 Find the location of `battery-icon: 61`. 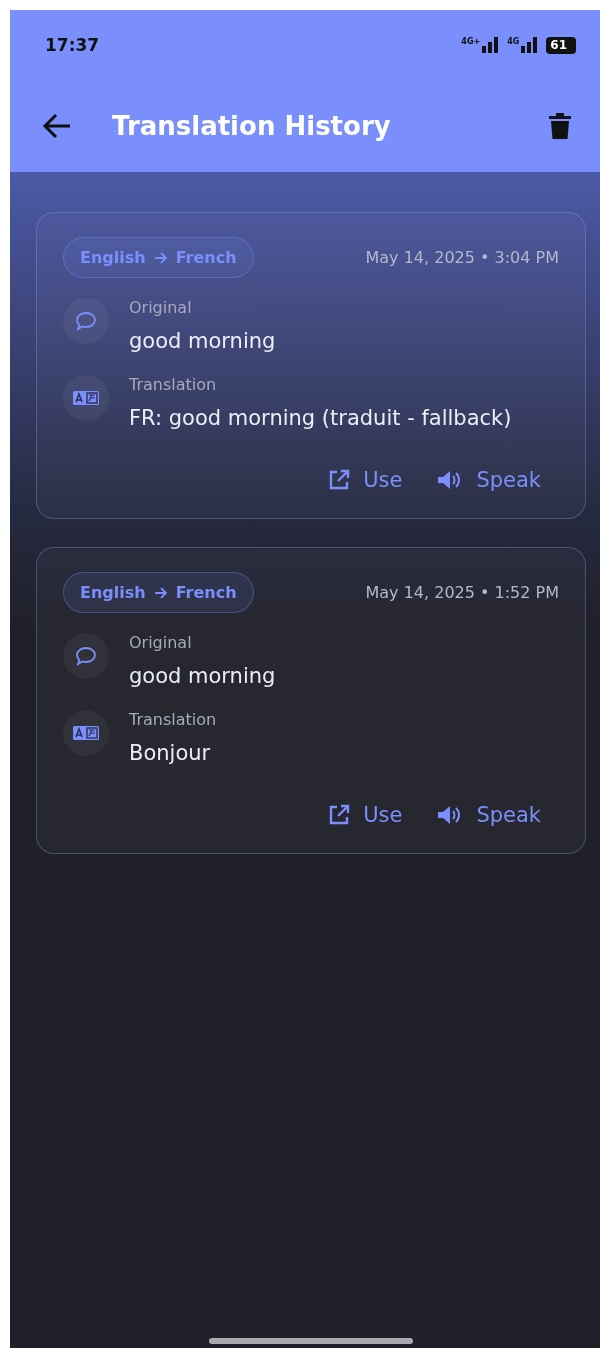

battery-icon: 61 is located at coordinates (561, 45).